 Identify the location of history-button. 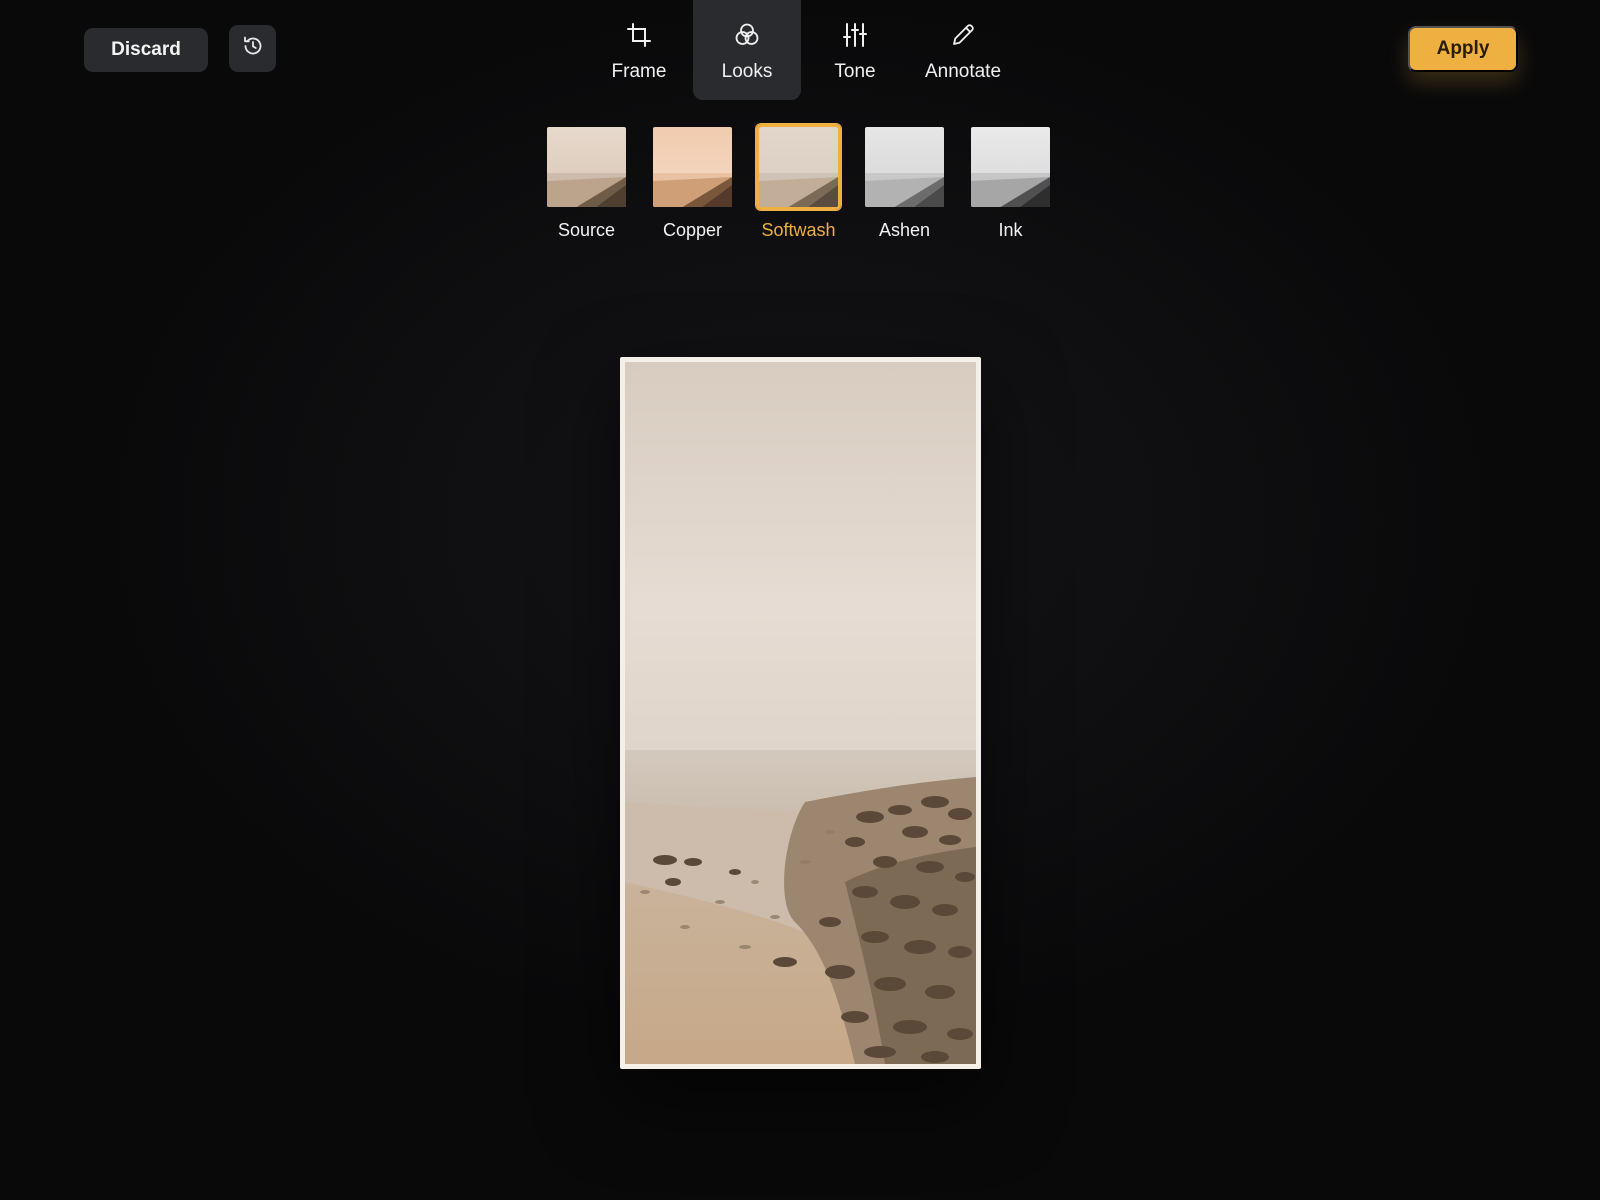
(252, 48).